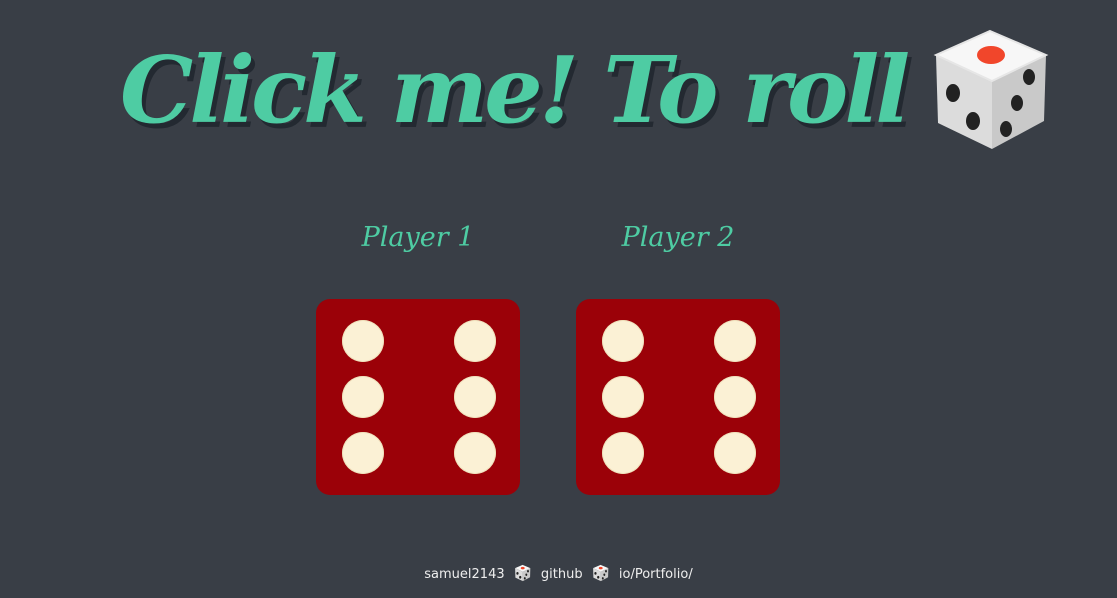 The height and width of the screenshot is (598, 1117). I want to click on footer-link: samuel2143 github io/Portfolio/, so click(558, 573).